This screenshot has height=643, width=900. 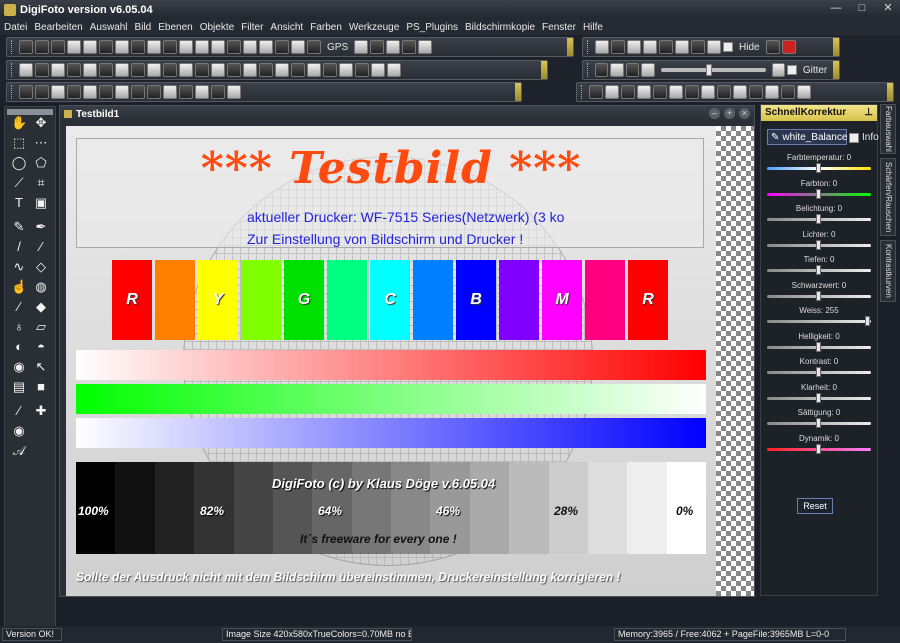 I want to click on redeye-tool-icon: ◉, so click(x=19, y=367).